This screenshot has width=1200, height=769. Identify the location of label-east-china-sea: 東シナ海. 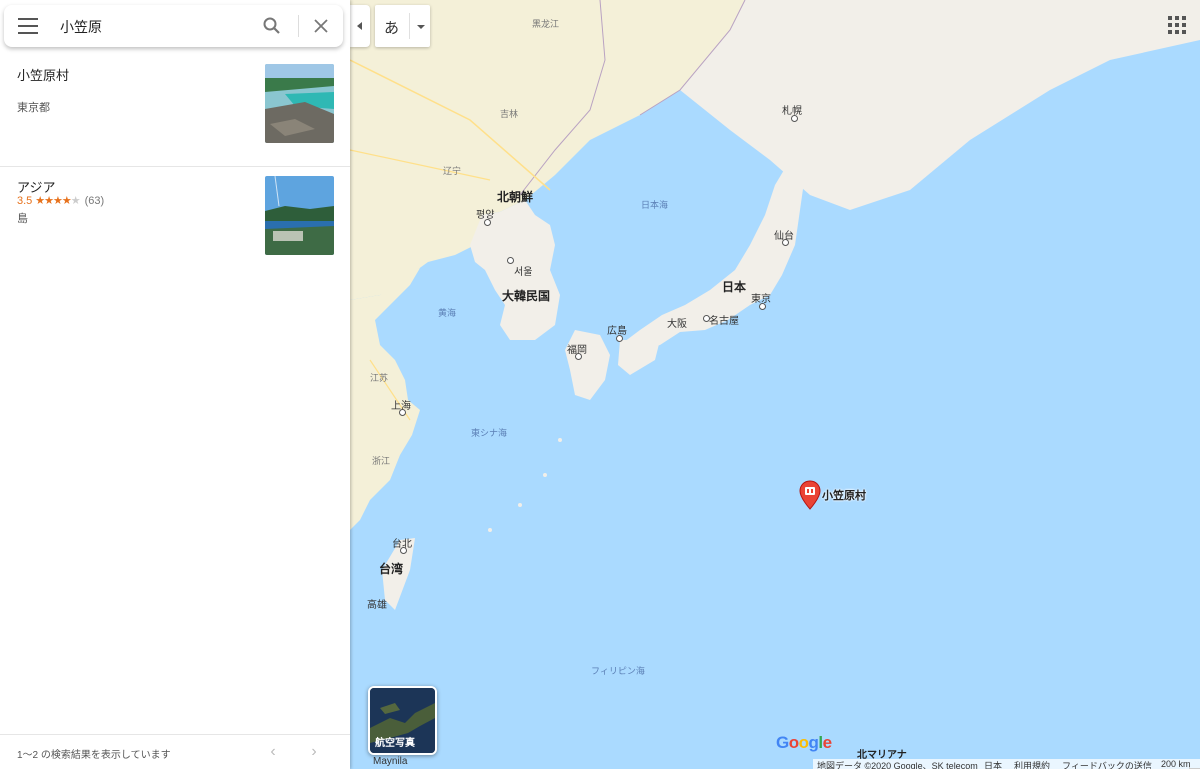
(489, 433).